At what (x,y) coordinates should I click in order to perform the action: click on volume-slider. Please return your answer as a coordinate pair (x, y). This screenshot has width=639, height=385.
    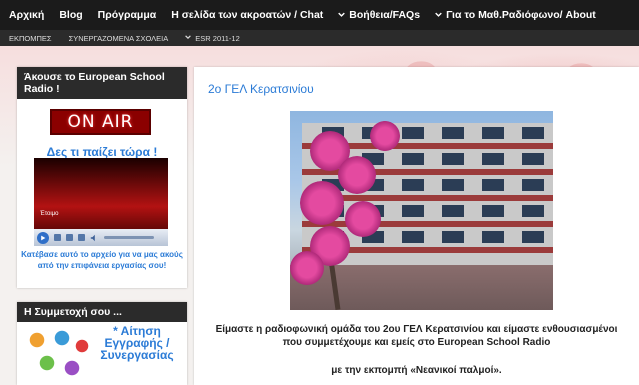
    Looking at the image, I should click on (129, 237).